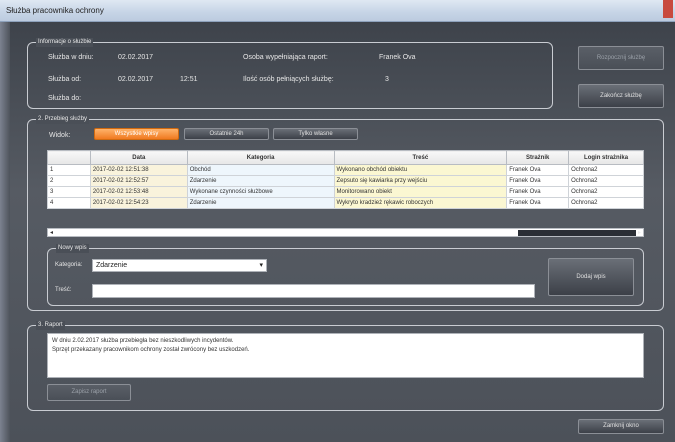 This screenshot has width=675, height=442. What do you see at coordinates (179, 265) in the screenshot?
I see `category-select: Zdarzenie ▾` at bounding box center [179, 265].